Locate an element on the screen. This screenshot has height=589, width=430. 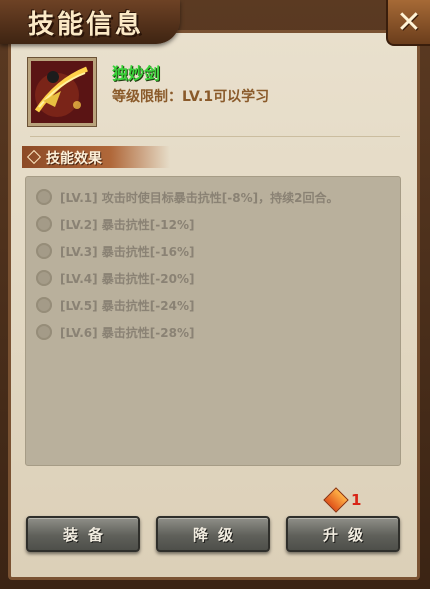
effect-text: [LV.1] 攻击时使目标暴击抗性[-8%]，持续2回合。 is located at coordinates (199, 197).